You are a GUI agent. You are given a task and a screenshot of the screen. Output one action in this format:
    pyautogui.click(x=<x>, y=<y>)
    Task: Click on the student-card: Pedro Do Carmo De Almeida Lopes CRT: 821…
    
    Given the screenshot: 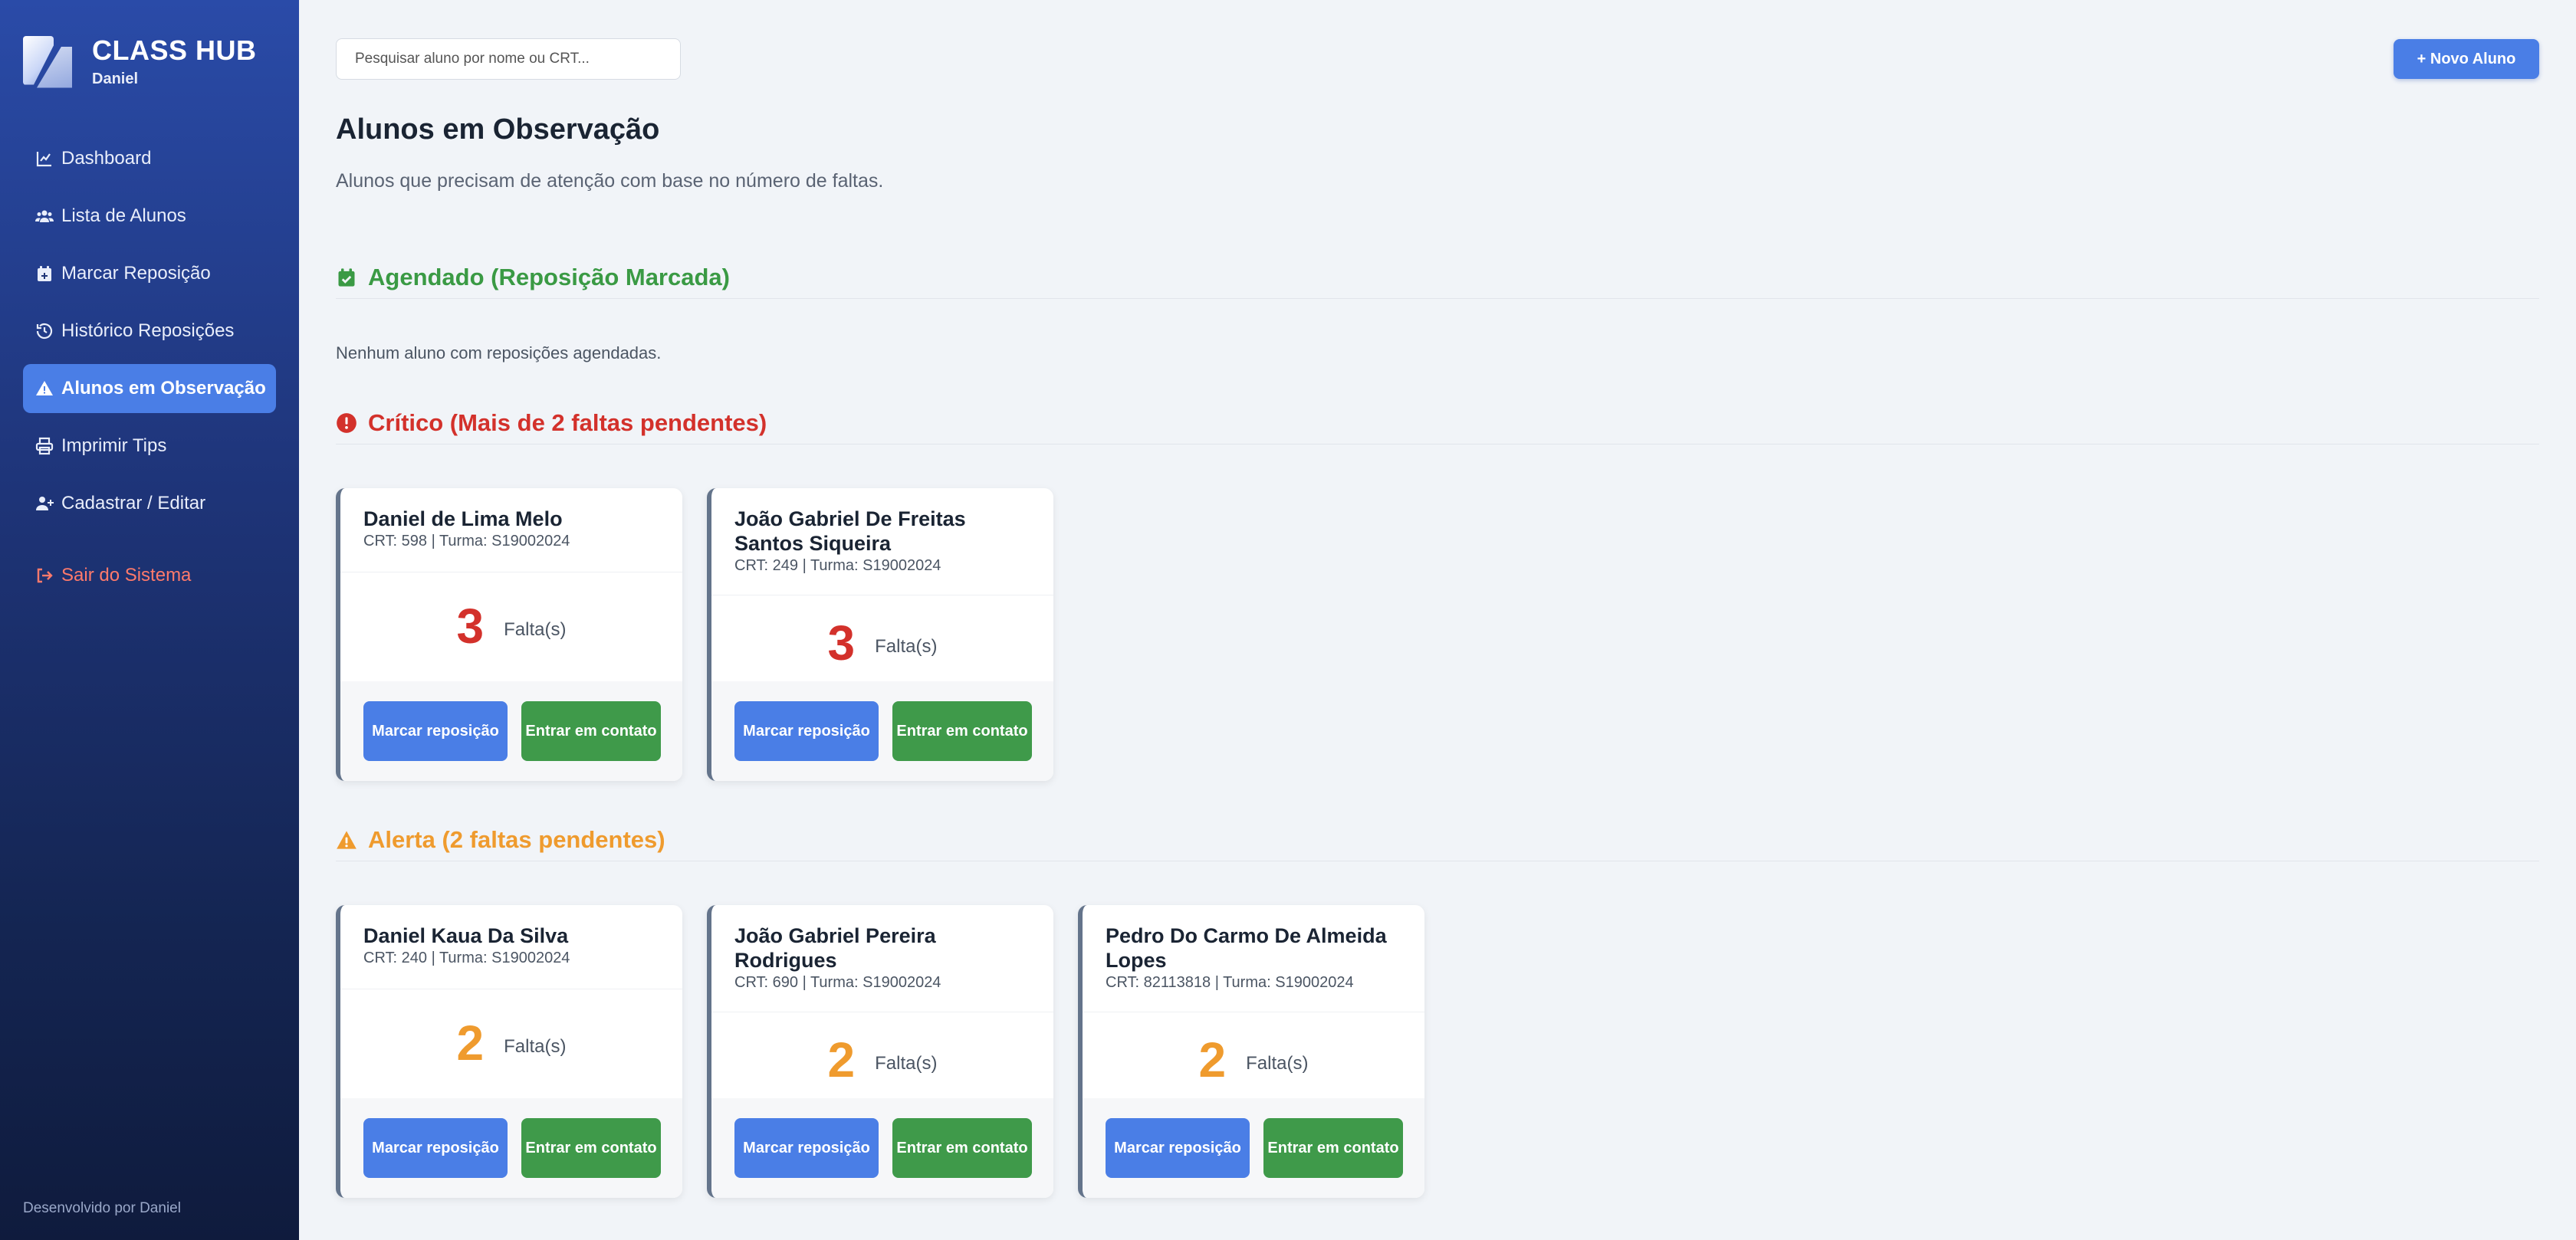 What is the action you would take?
    pyautogui.click(x=1251, y=1051)
    